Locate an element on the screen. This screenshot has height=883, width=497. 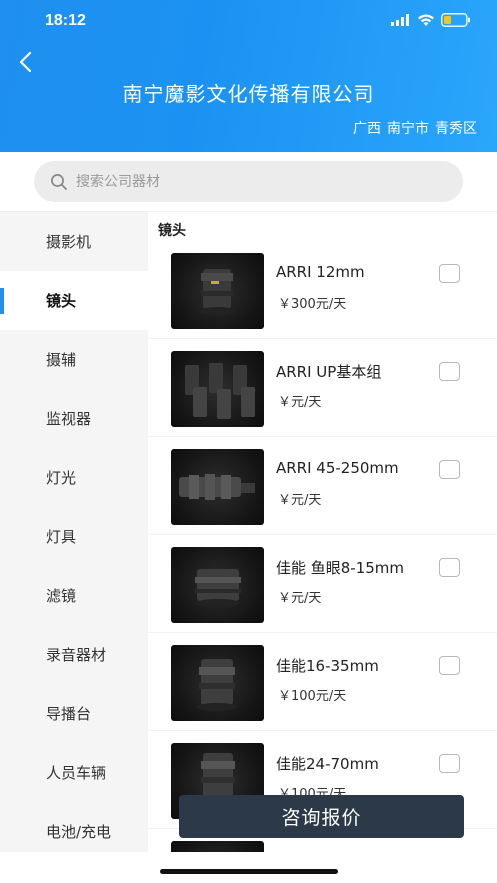
sidebar-item-audio: 录音器材 is located at coordinates (74, 654).